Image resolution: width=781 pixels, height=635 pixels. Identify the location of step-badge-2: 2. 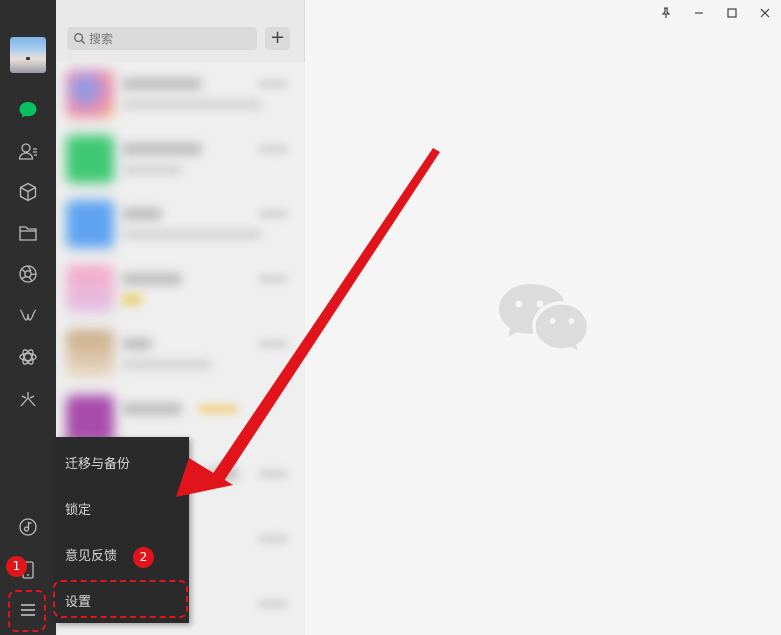
(143, 557).